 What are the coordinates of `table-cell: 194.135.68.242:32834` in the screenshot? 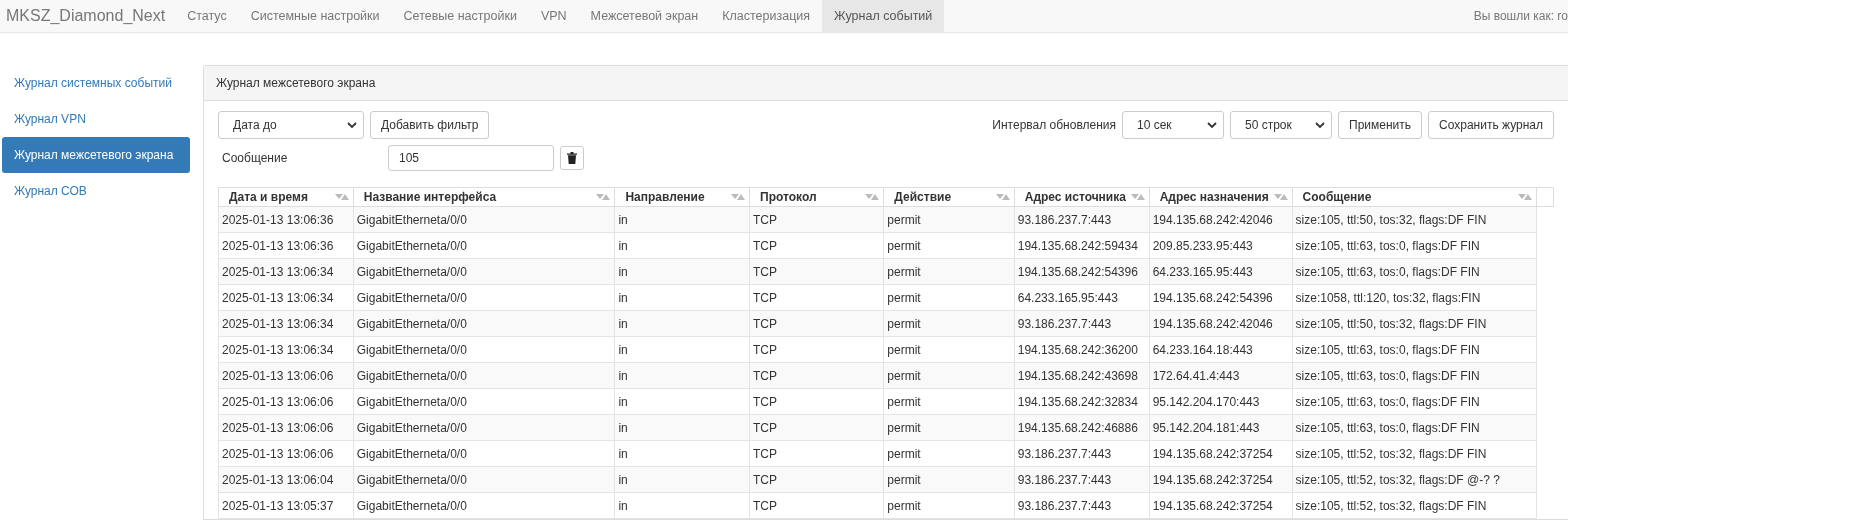 It's located at (1082, 401).